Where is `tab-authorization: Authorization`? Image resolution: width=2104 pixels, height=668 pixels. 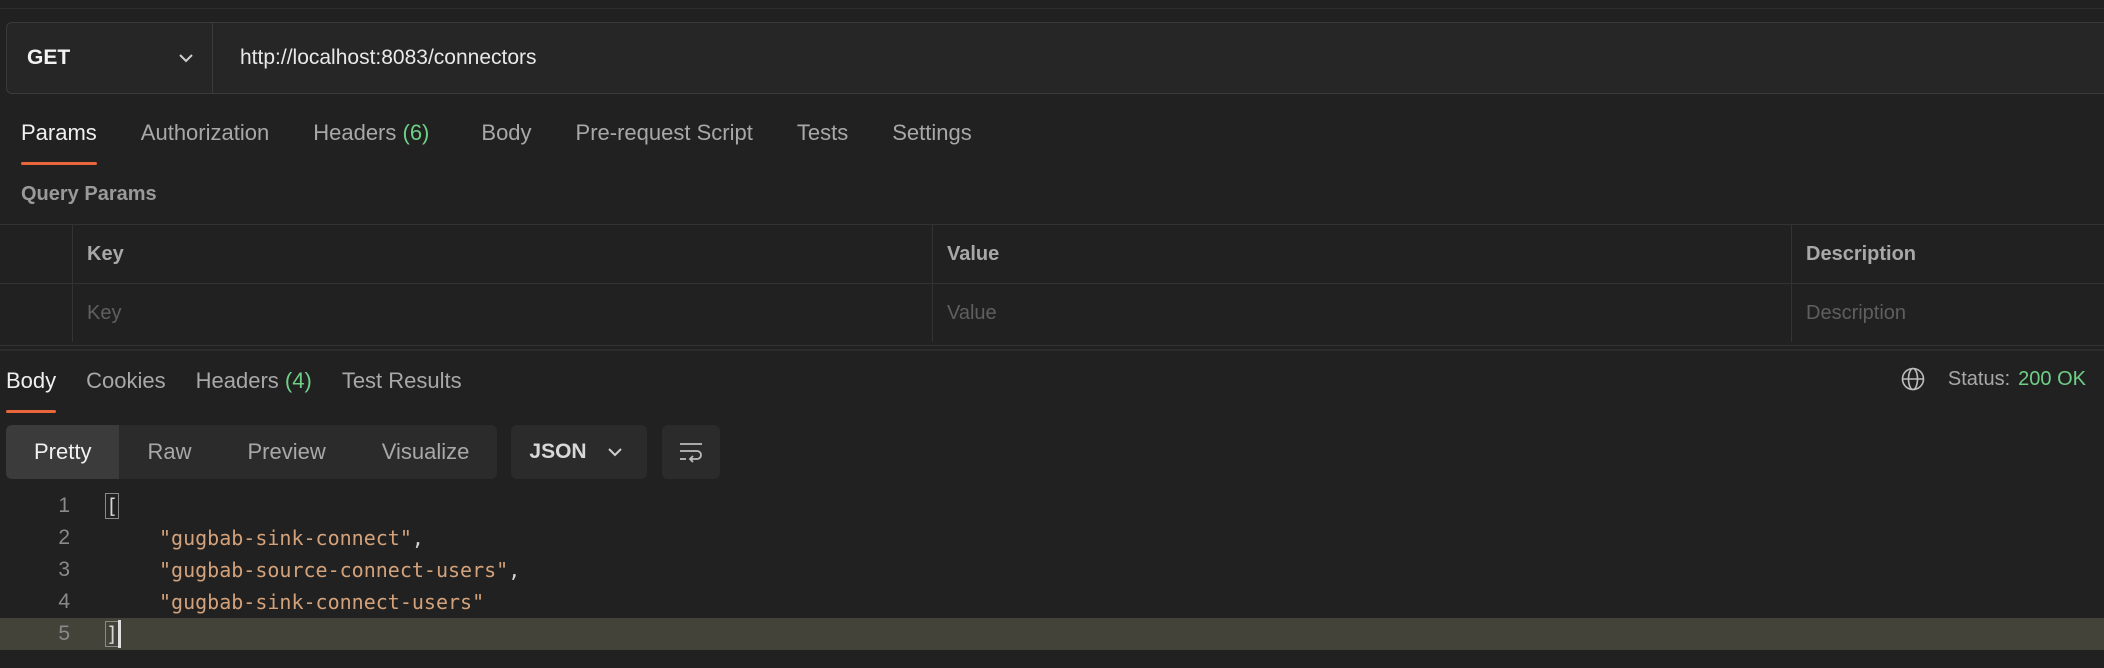 tab-authorization: Authorization is located at coordinates (205, 144).